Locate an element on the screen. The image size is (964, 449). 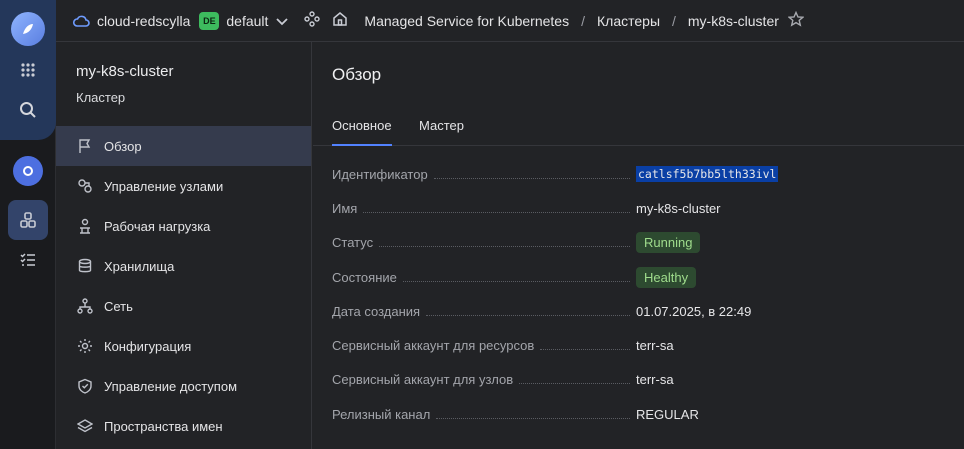
sidebar-item-network: Сеть is located at coordinates (183, 306).